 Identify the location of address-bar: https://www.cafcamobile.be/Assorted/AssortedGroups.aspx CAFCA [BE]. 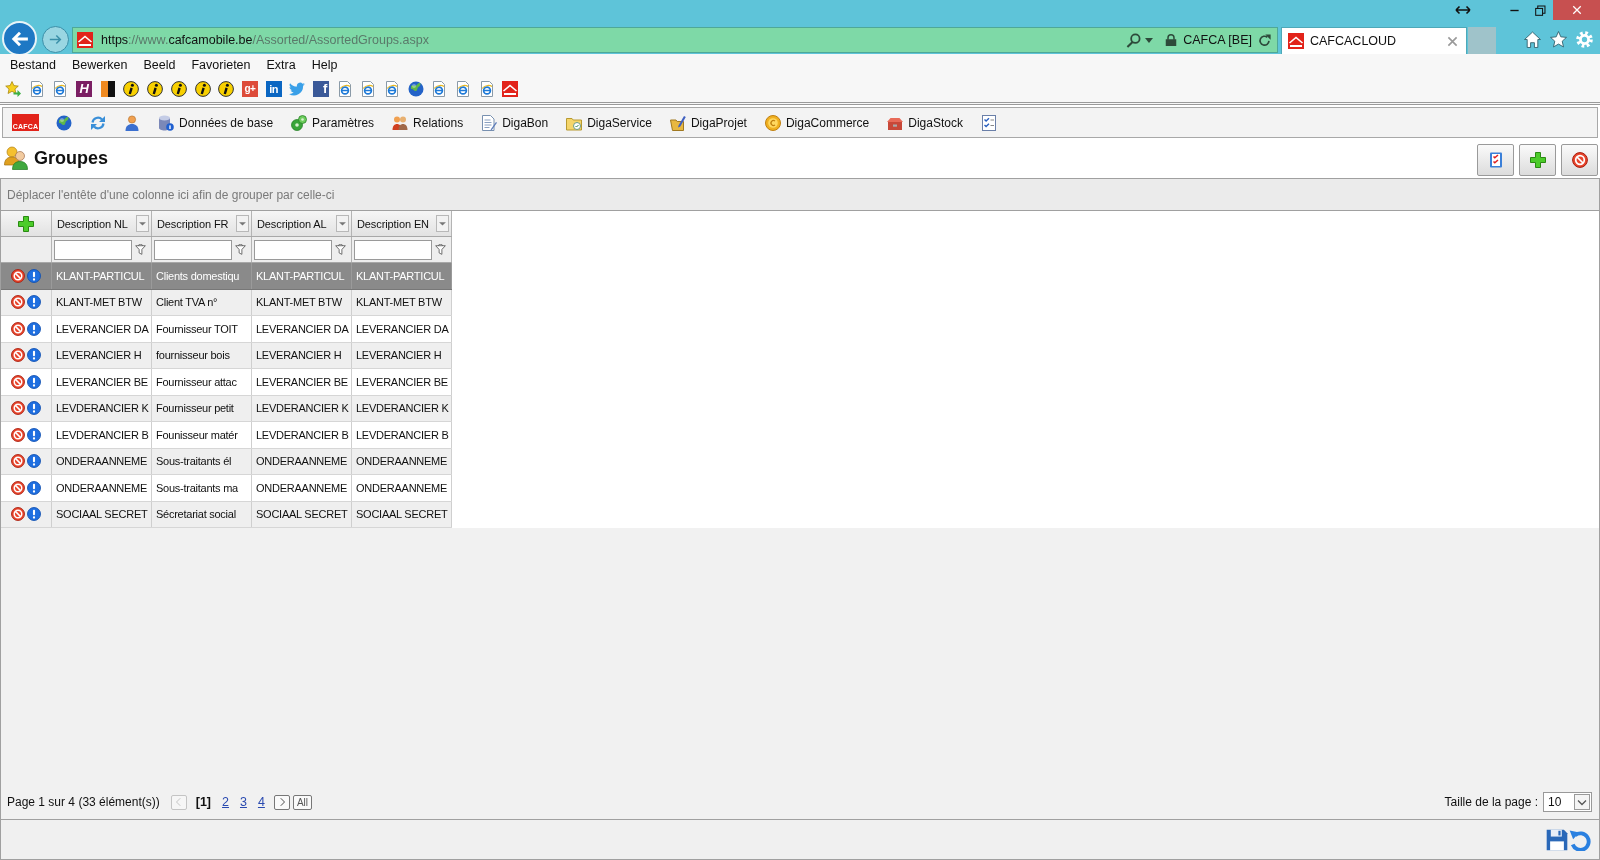
(675, 40).